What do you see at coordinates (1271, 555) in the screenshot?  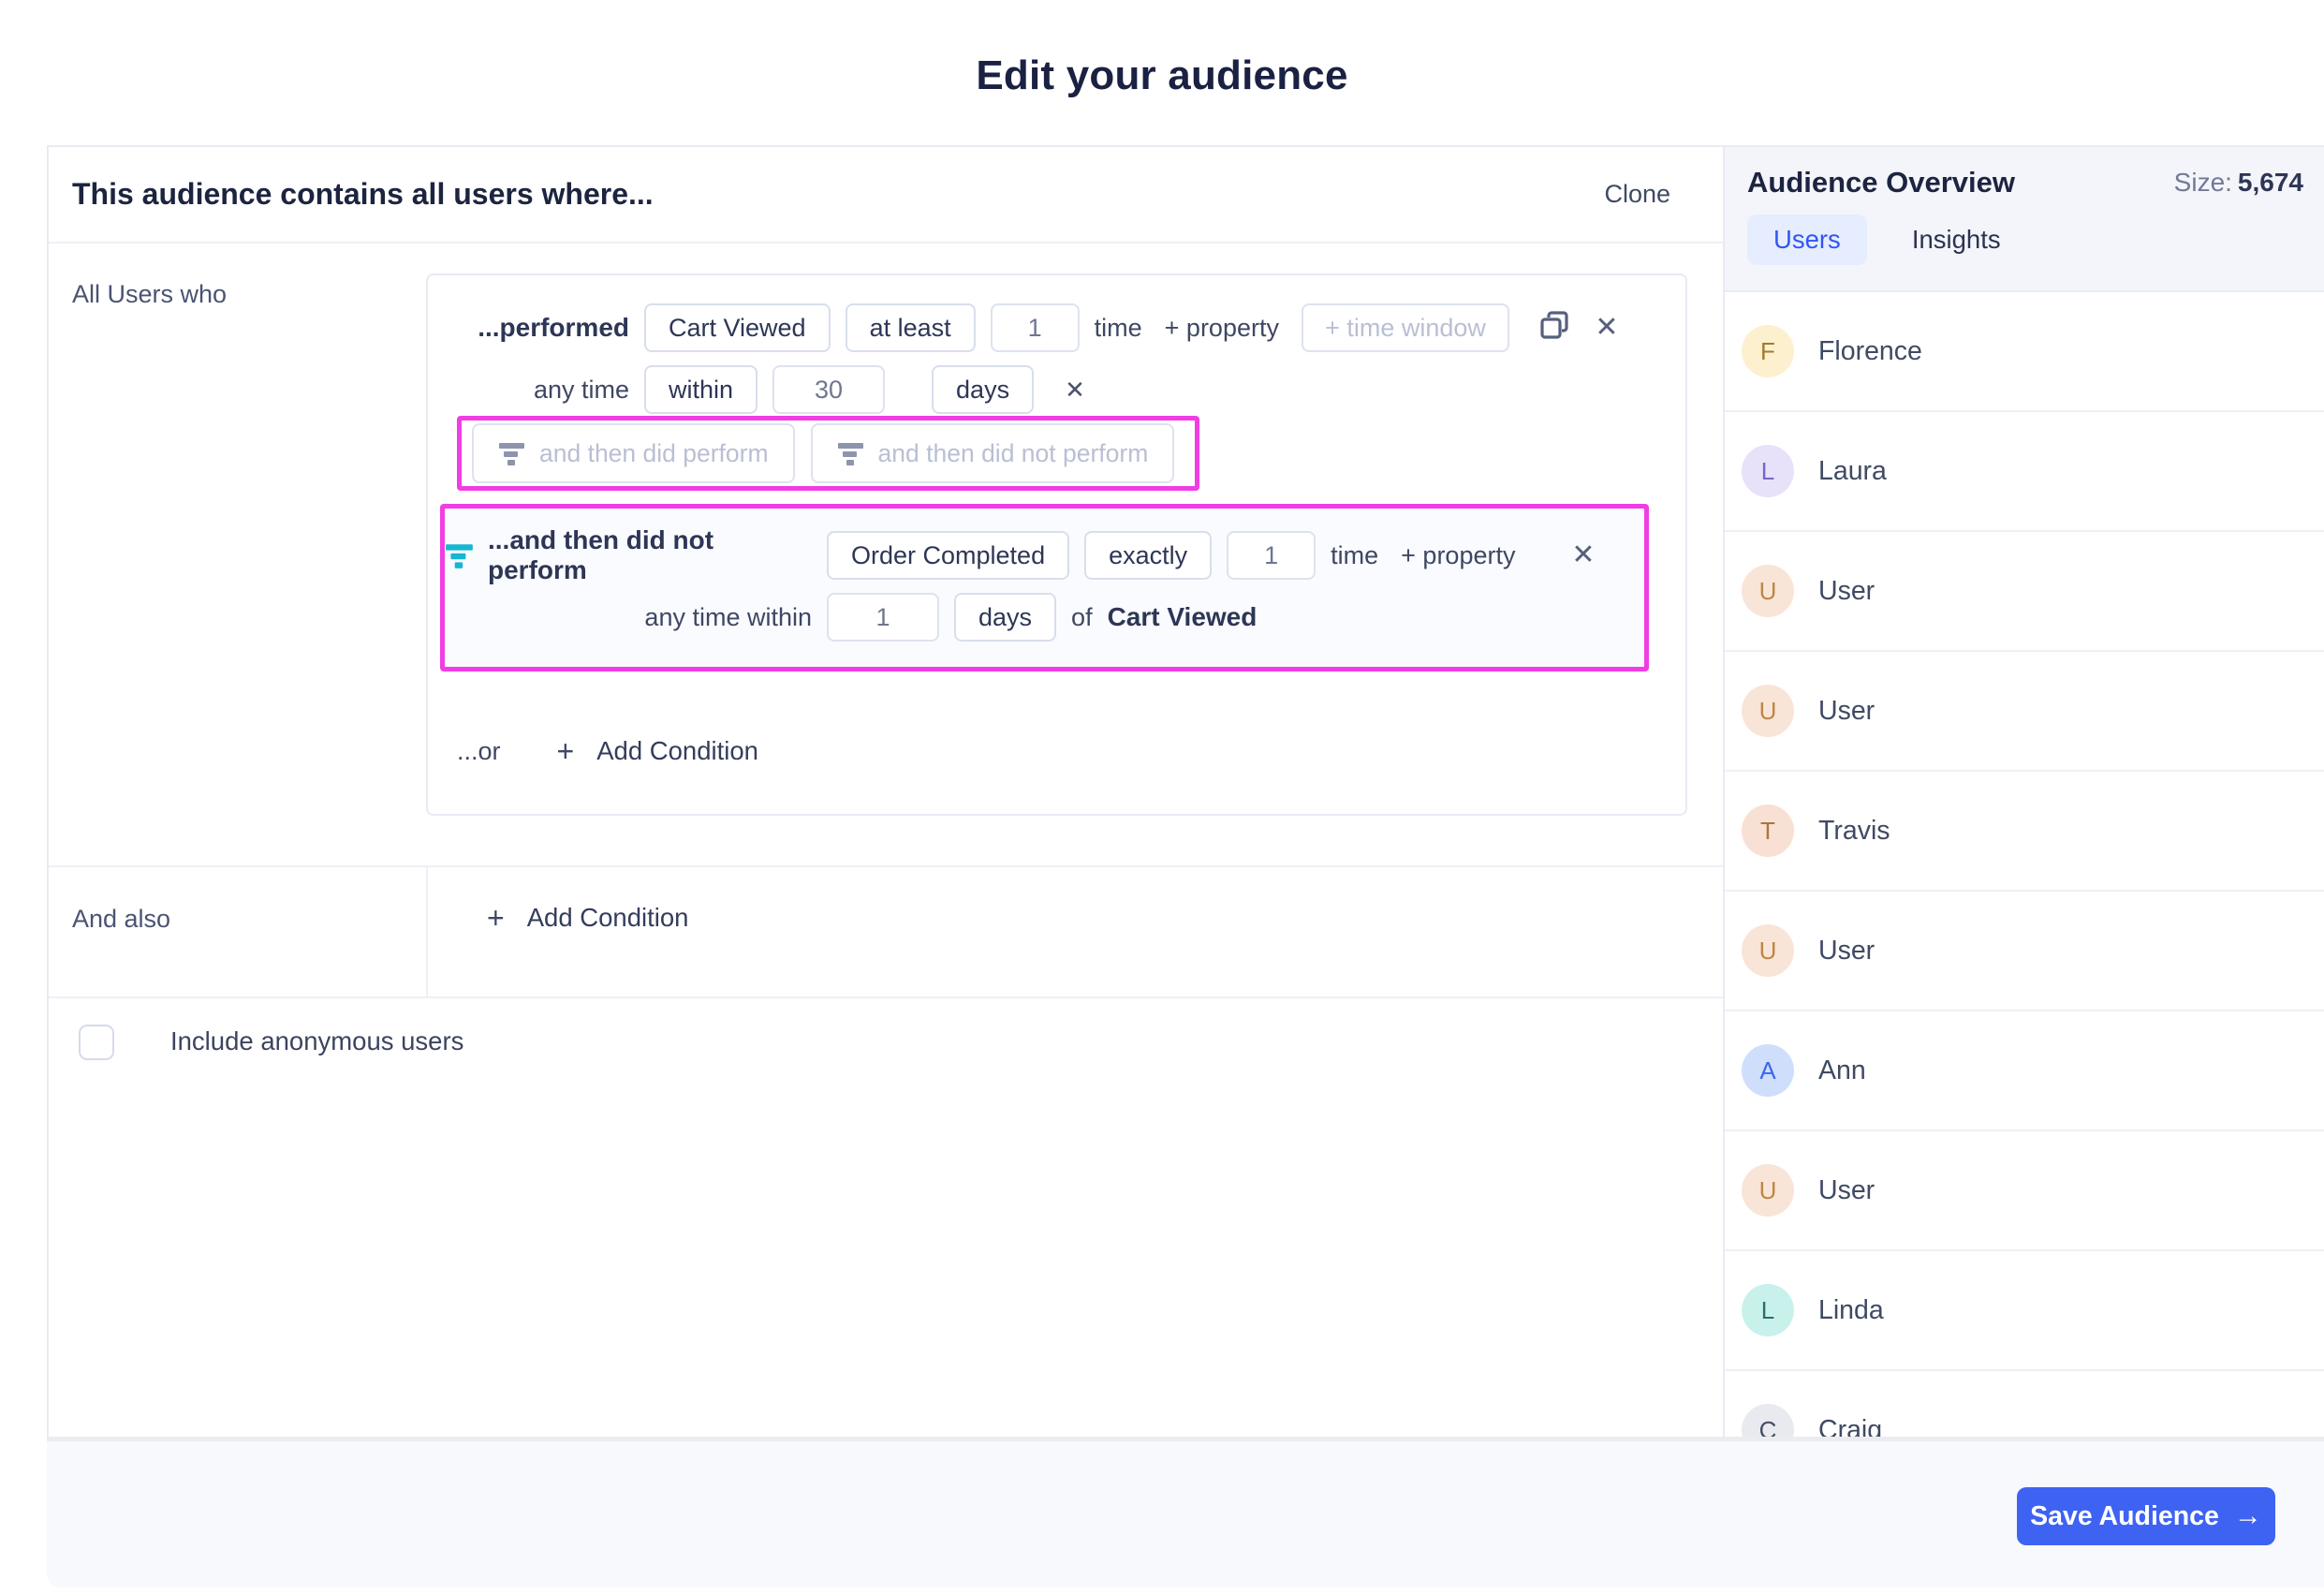 I see `sub-count-input: 1` at bounding box center [1271, 555].